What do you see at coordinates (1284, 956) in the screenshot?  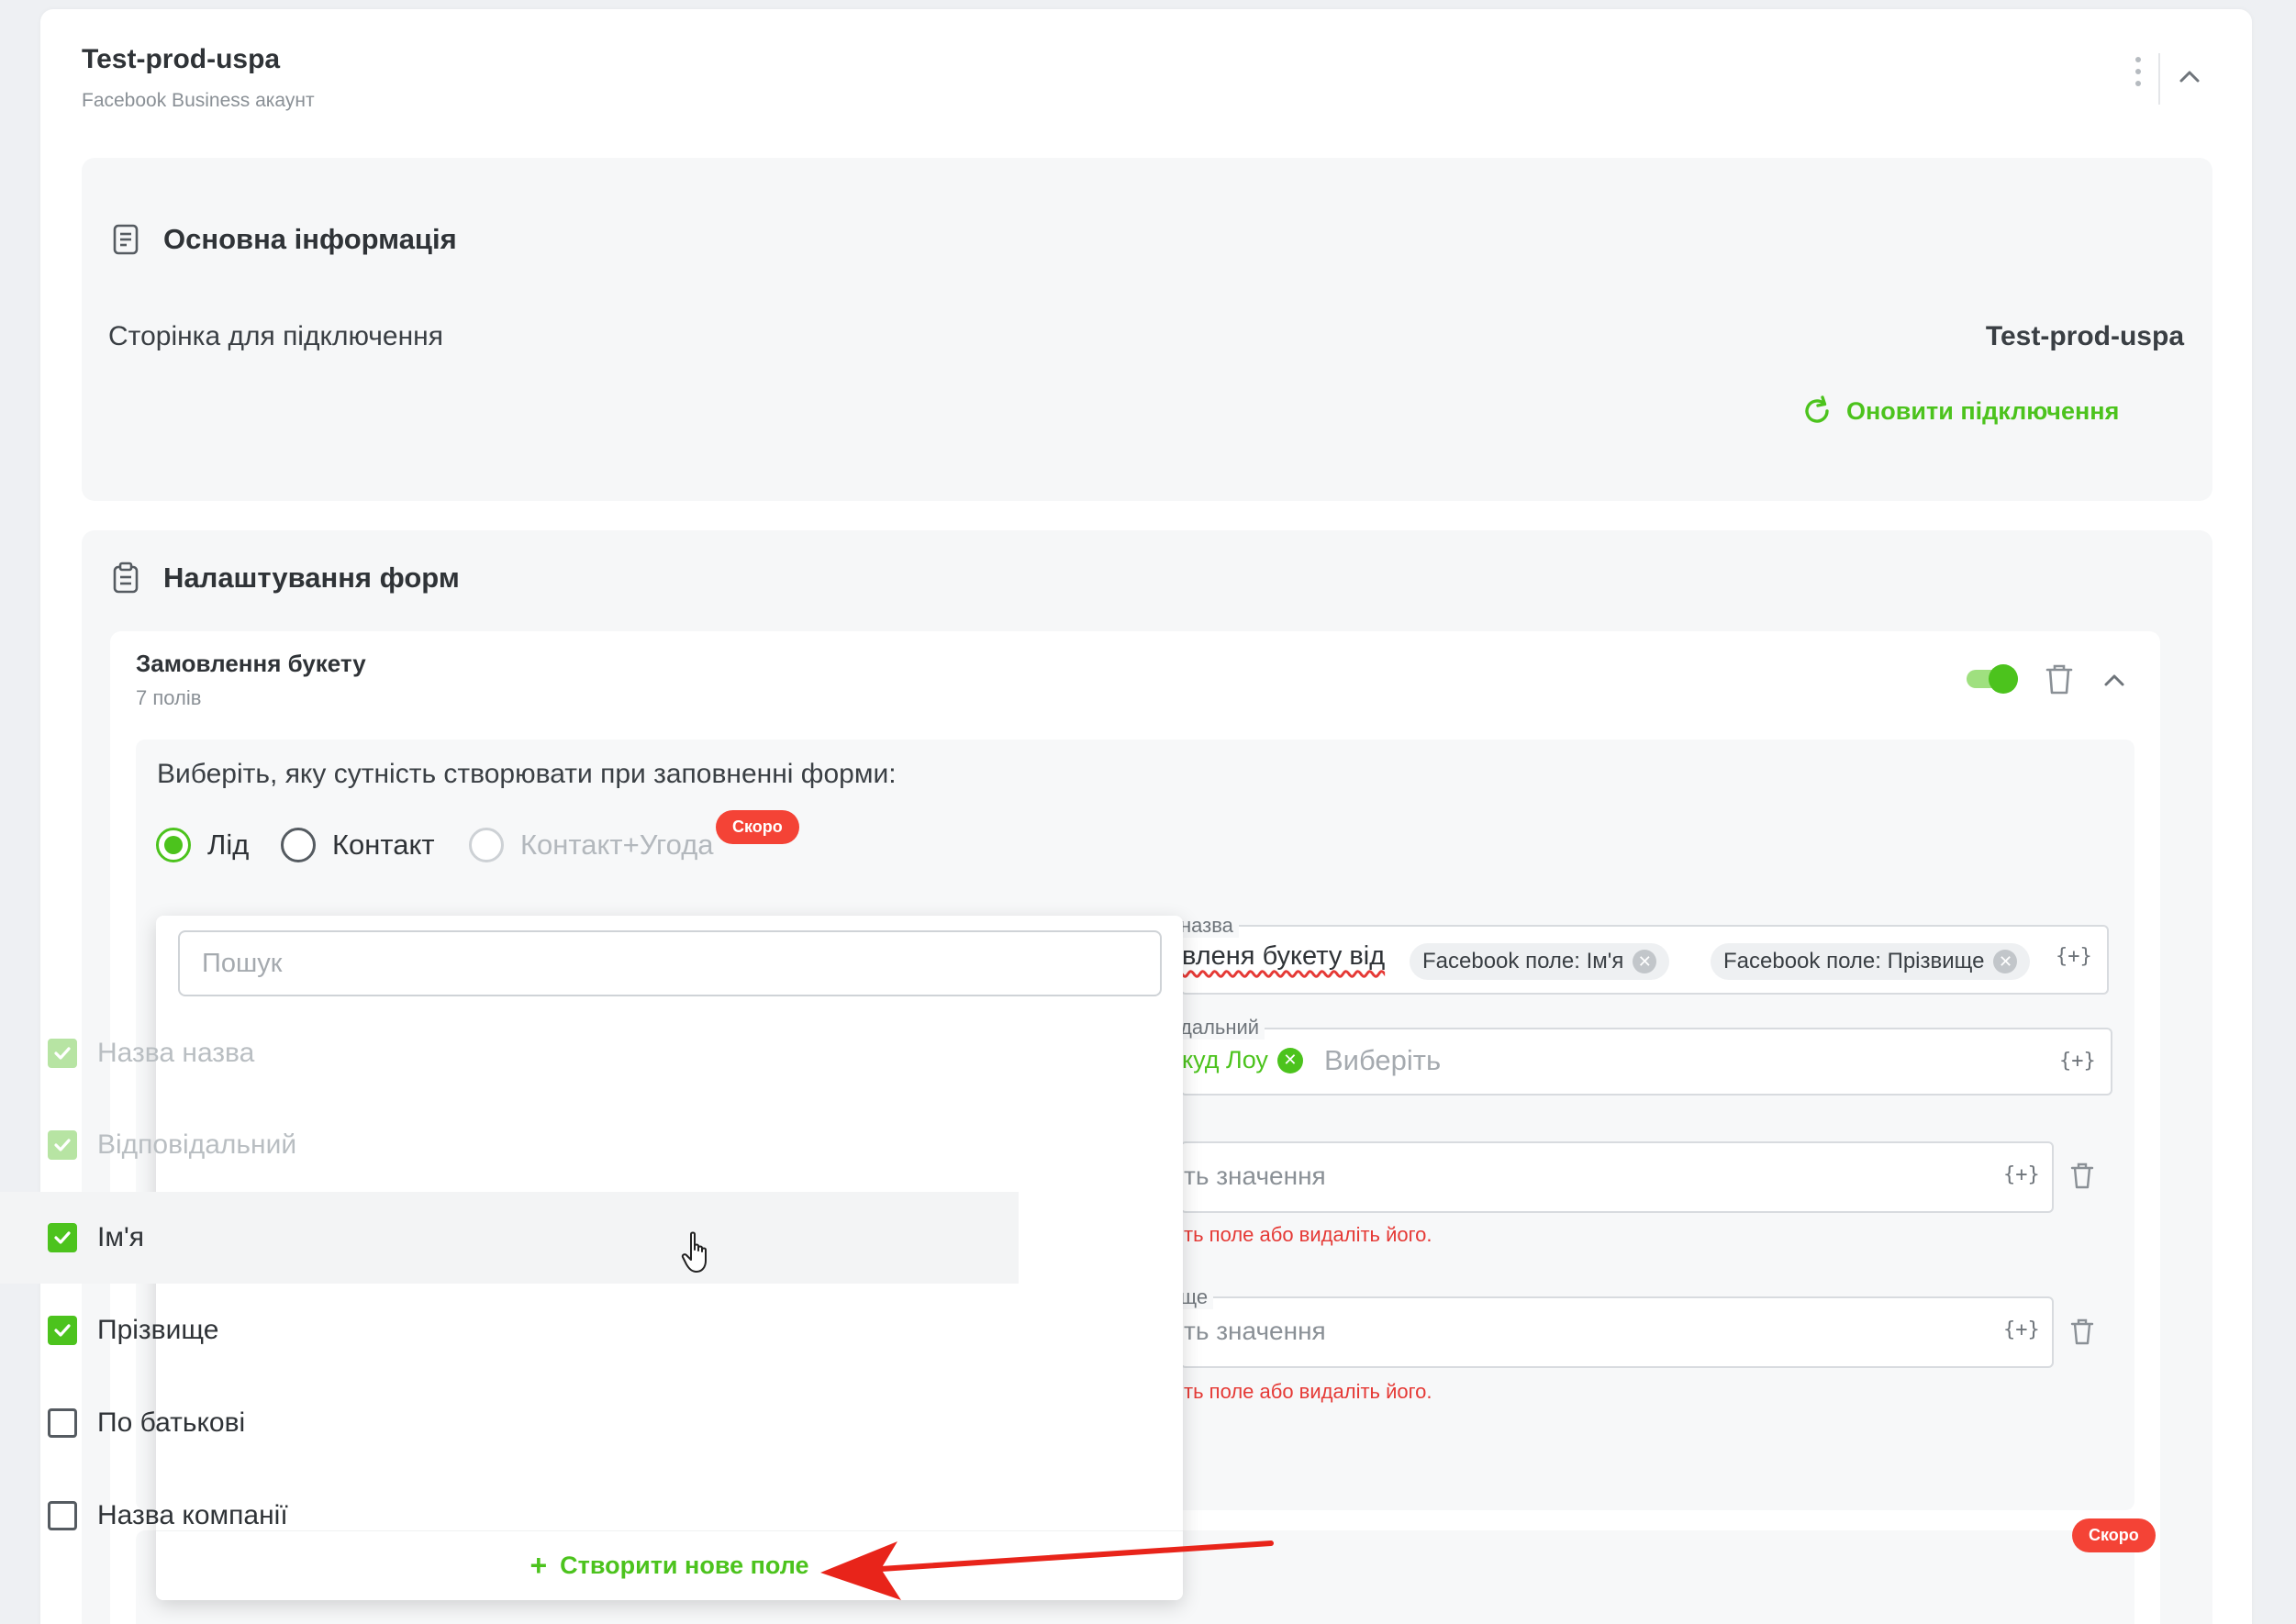 I see `name-field-text: вленя букету від` at bounding box center [1284, 956].